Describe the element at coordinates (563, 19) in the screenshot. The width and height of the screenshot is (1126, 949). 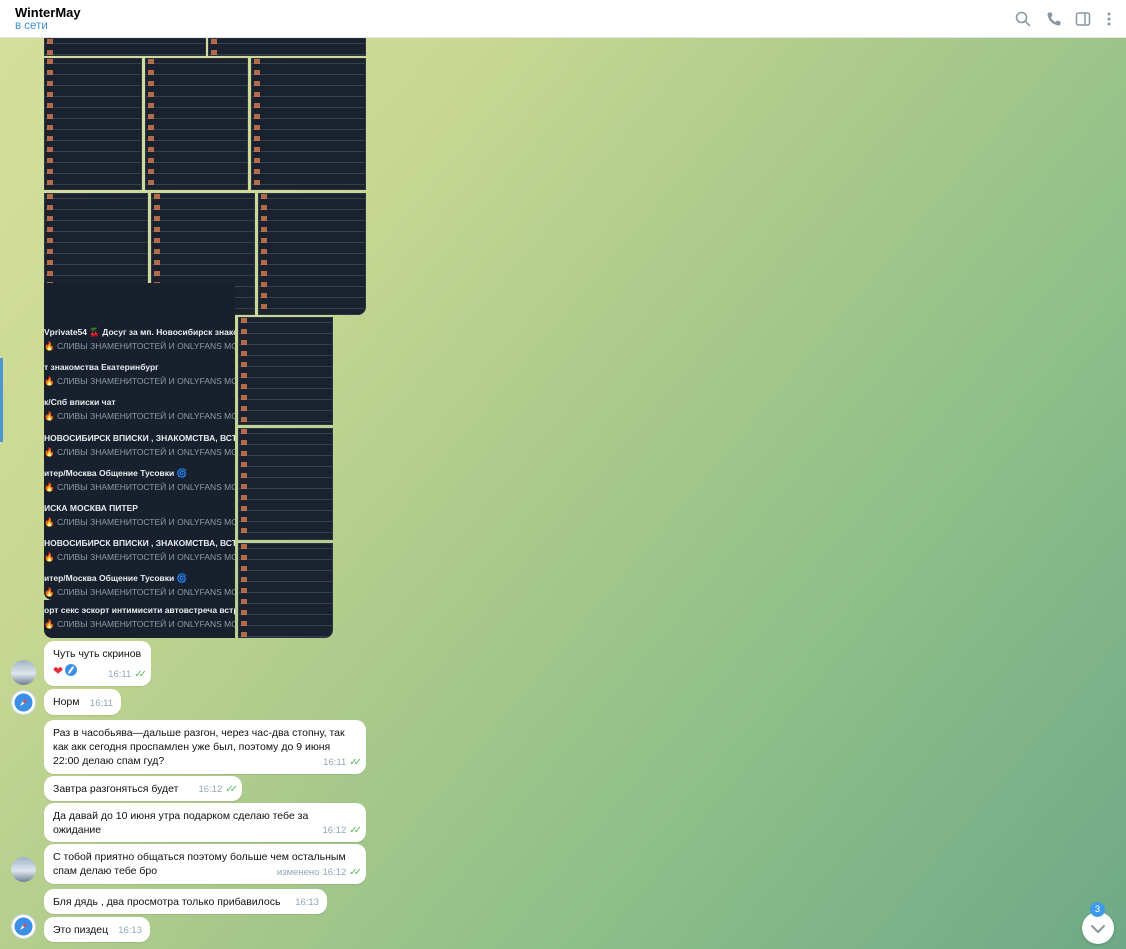
I see `chat-header: WinterMay в сети` at that location.